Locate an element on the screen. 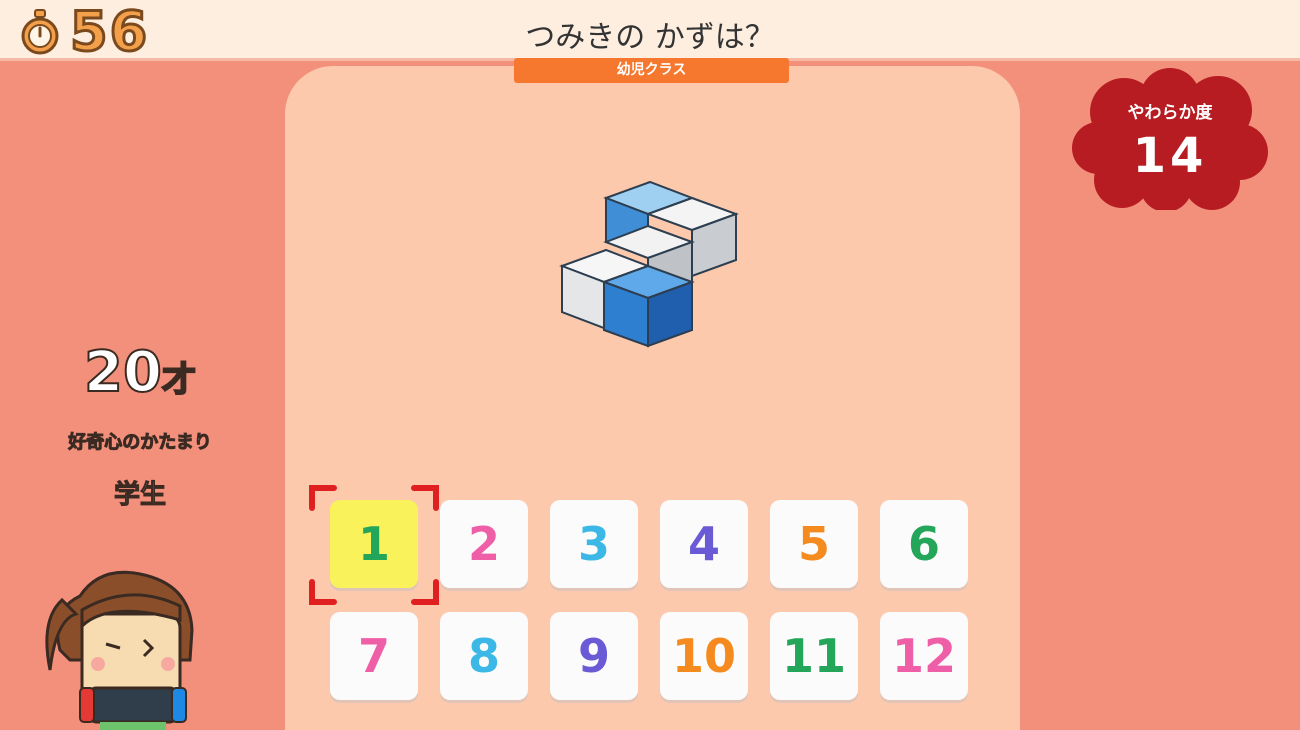 Image resolution: width=1300 pixels, height=730 pixels. player-persona: 好奇心のかたまり is located at coordinates (140, 443).